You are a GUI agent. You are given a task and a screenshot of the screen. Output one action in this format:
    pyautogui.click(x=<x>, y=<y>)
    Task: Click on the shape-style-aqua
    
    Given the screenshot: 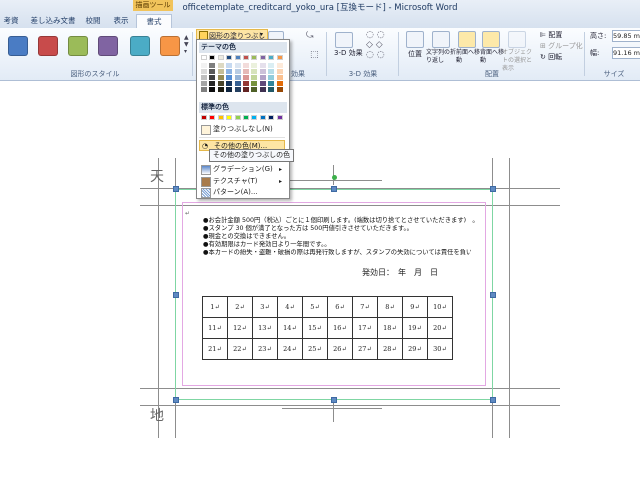 What is the action you would take?
    pyautogui.click(x=140, y=46)
    